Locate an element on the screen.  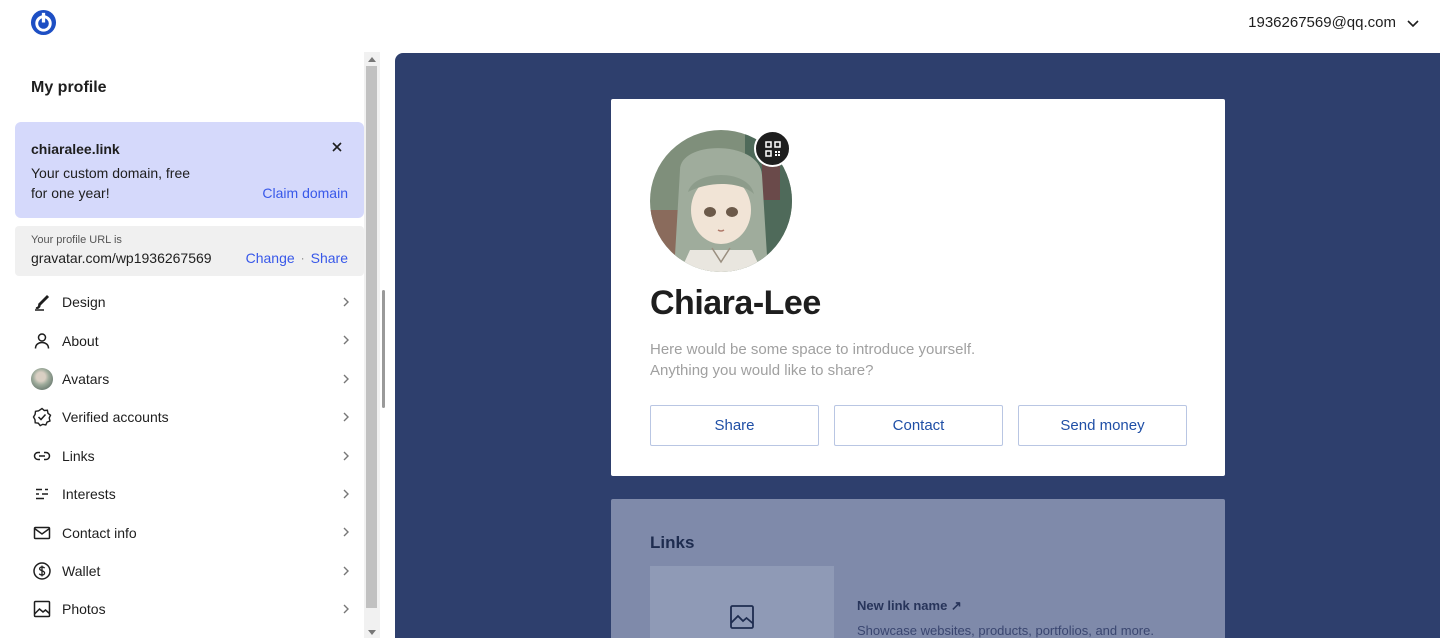
sidebar-item-label: Photos is located at coordinates (84, 609).